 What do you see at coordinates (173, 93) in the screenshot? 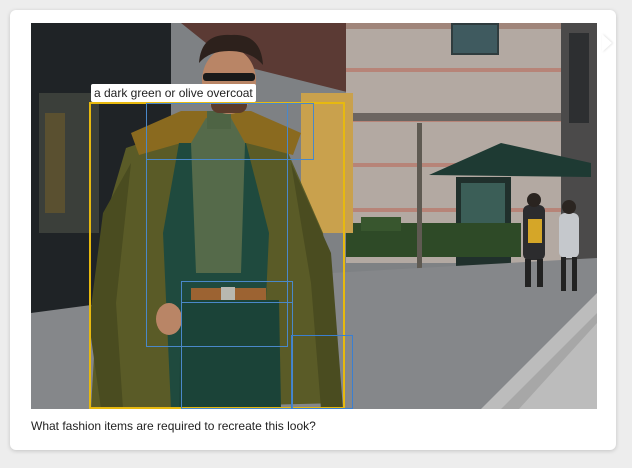
I see `detection-label: a dark green or olive overcoat` at bounding box center [173, 93].